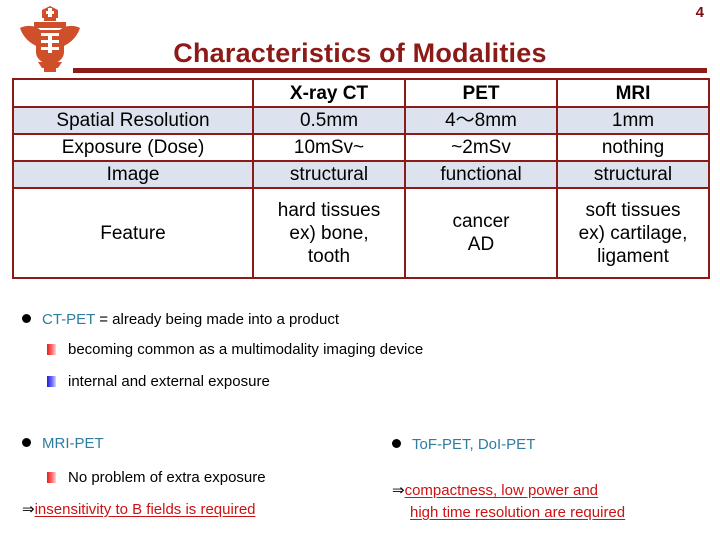 The height and width of the screenshot is (540, 720). I want to click on term-mri-pet: MRI-PET, so click(73, 443).